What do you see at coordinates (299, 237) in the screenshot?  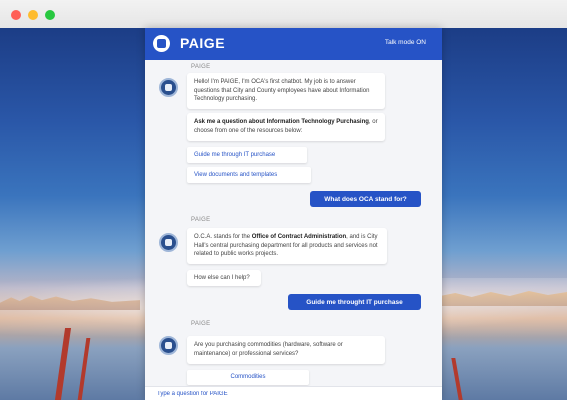 I see `bot-message-bold: Office of Contract Administration` at bounding box center [299, 237].